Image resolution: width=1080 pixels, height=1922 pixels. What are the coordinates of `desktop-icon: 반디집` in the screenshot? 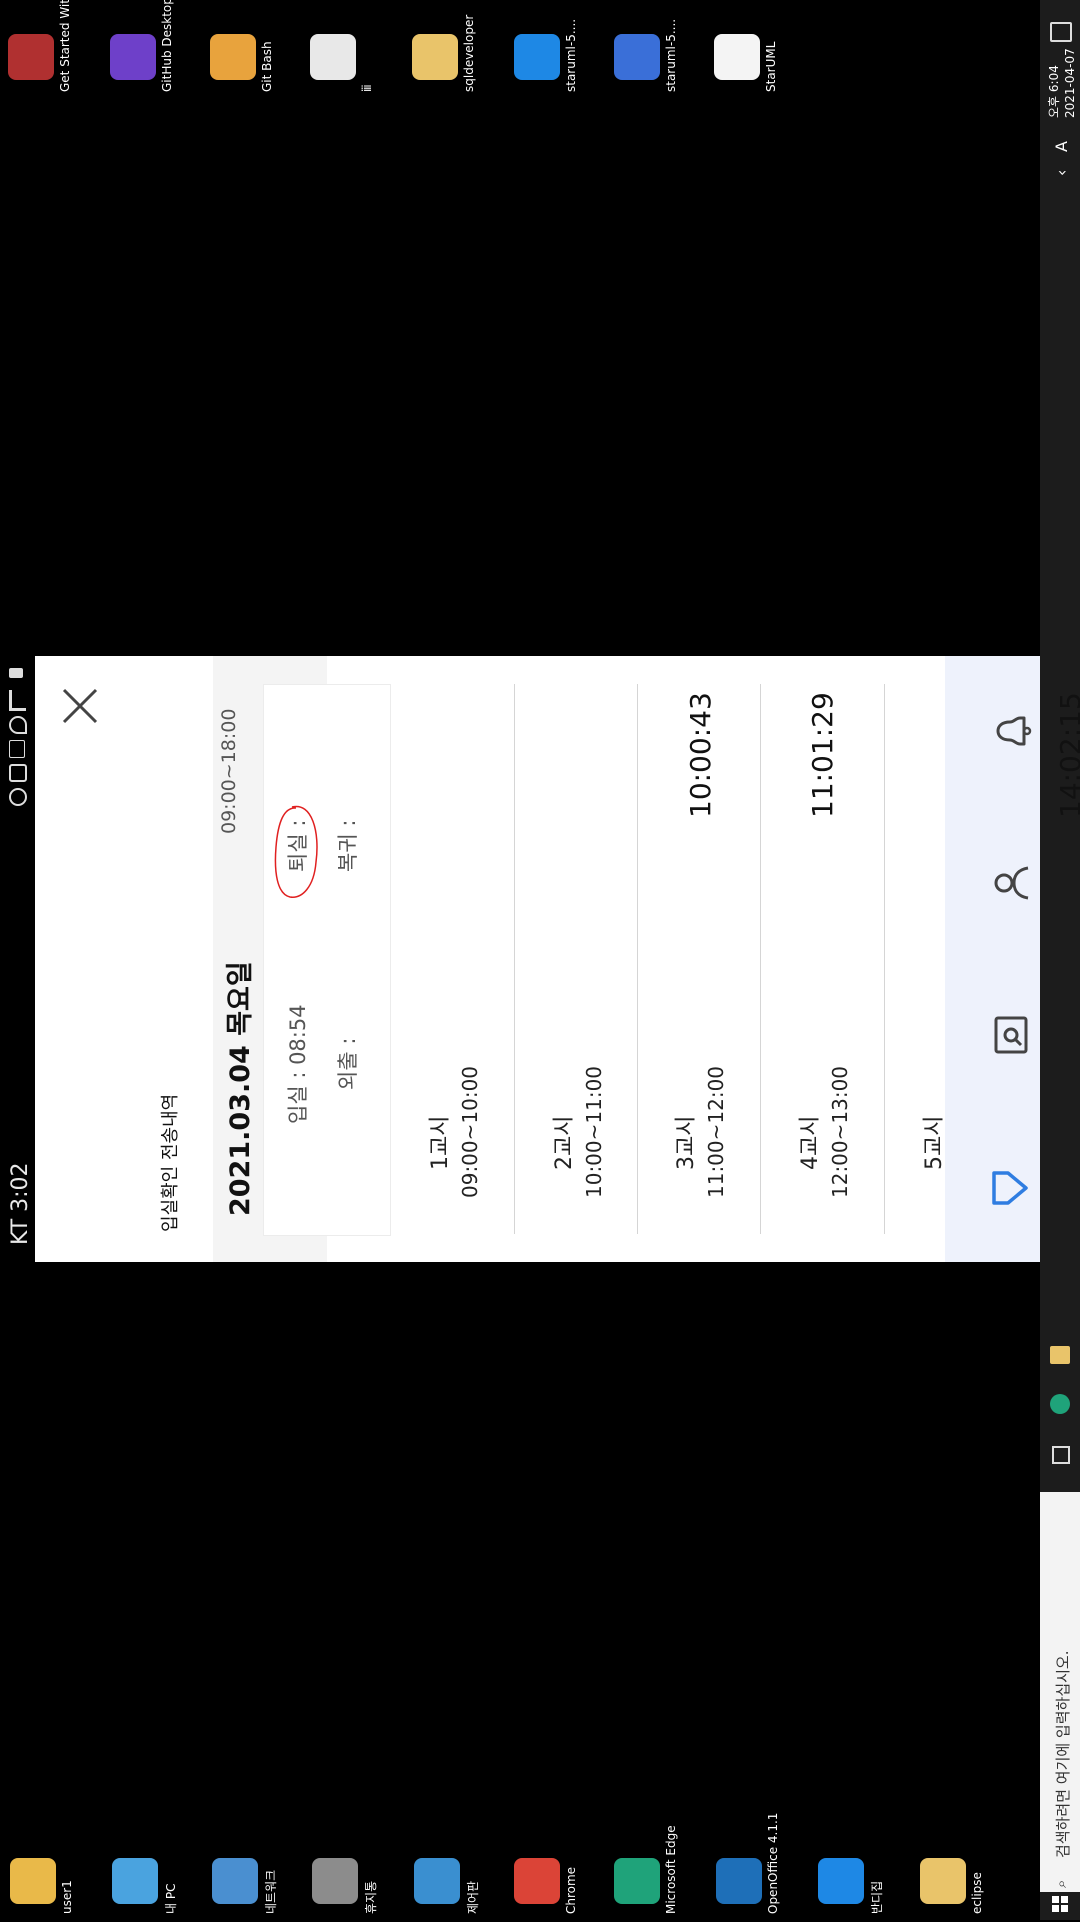 It's located at (851, 1890).